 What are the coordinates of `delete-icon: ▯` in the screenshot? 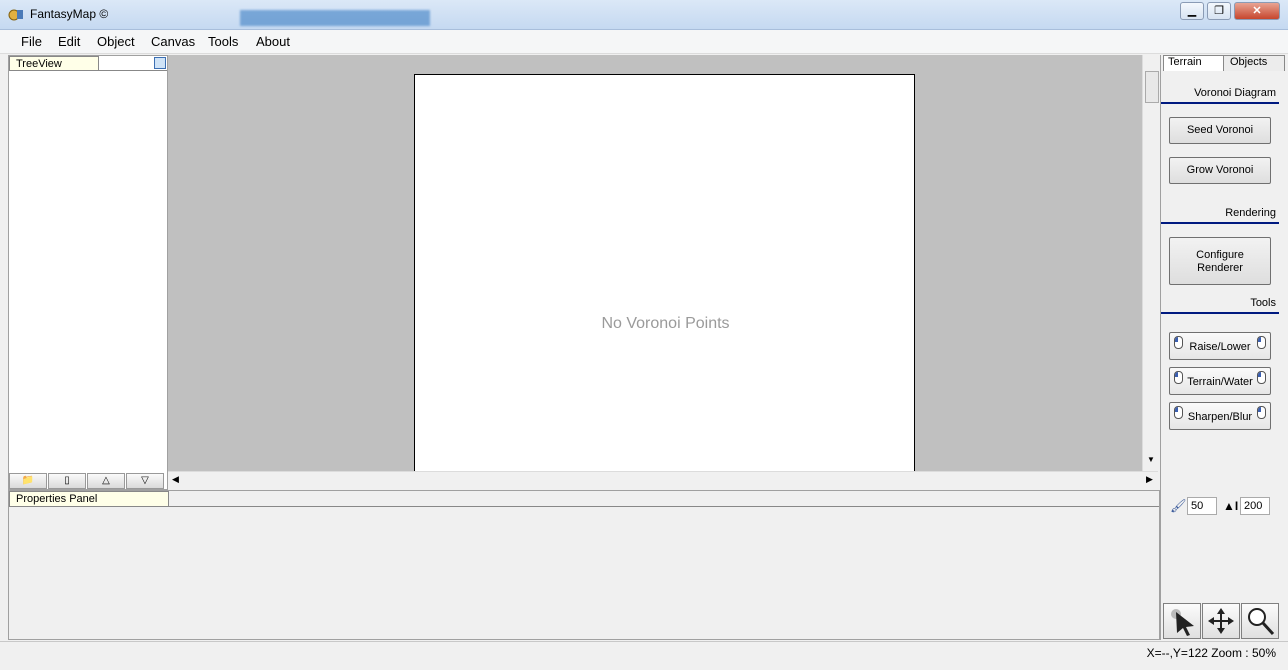 It's located at (67, 481).